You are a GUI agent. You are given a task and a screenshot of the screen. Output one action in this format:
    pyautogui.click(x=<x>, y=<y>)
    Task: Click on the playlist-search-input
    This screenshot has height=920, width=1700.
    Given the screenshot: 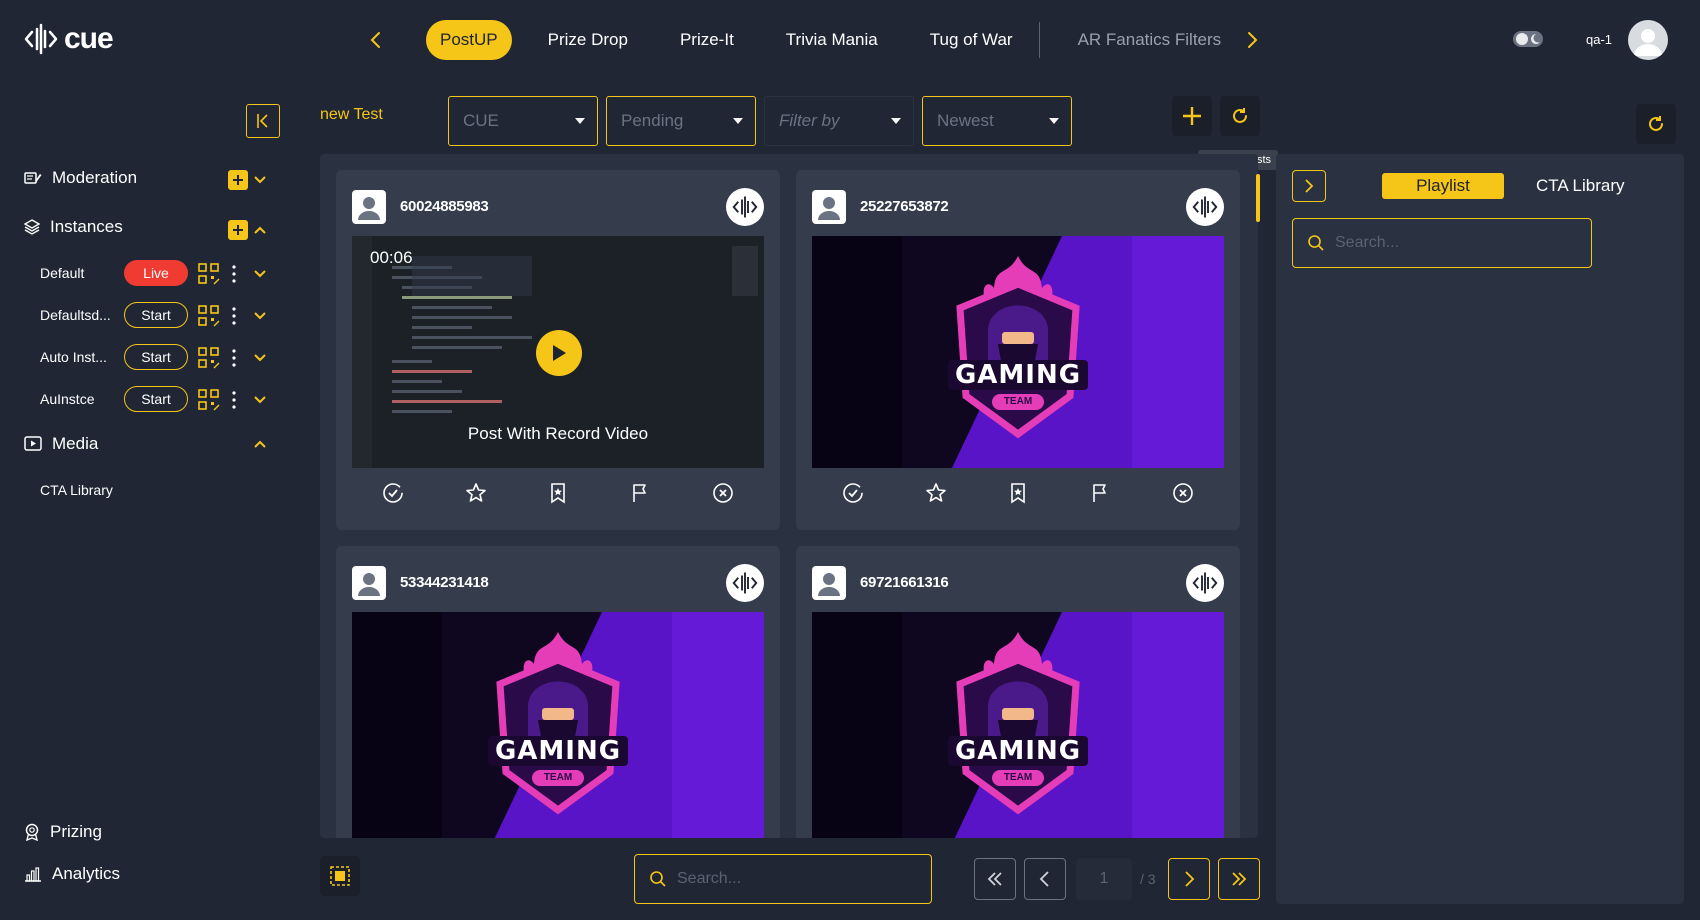 What is the action you would take?
    pyautogui.click(x=1445, y=243)
    